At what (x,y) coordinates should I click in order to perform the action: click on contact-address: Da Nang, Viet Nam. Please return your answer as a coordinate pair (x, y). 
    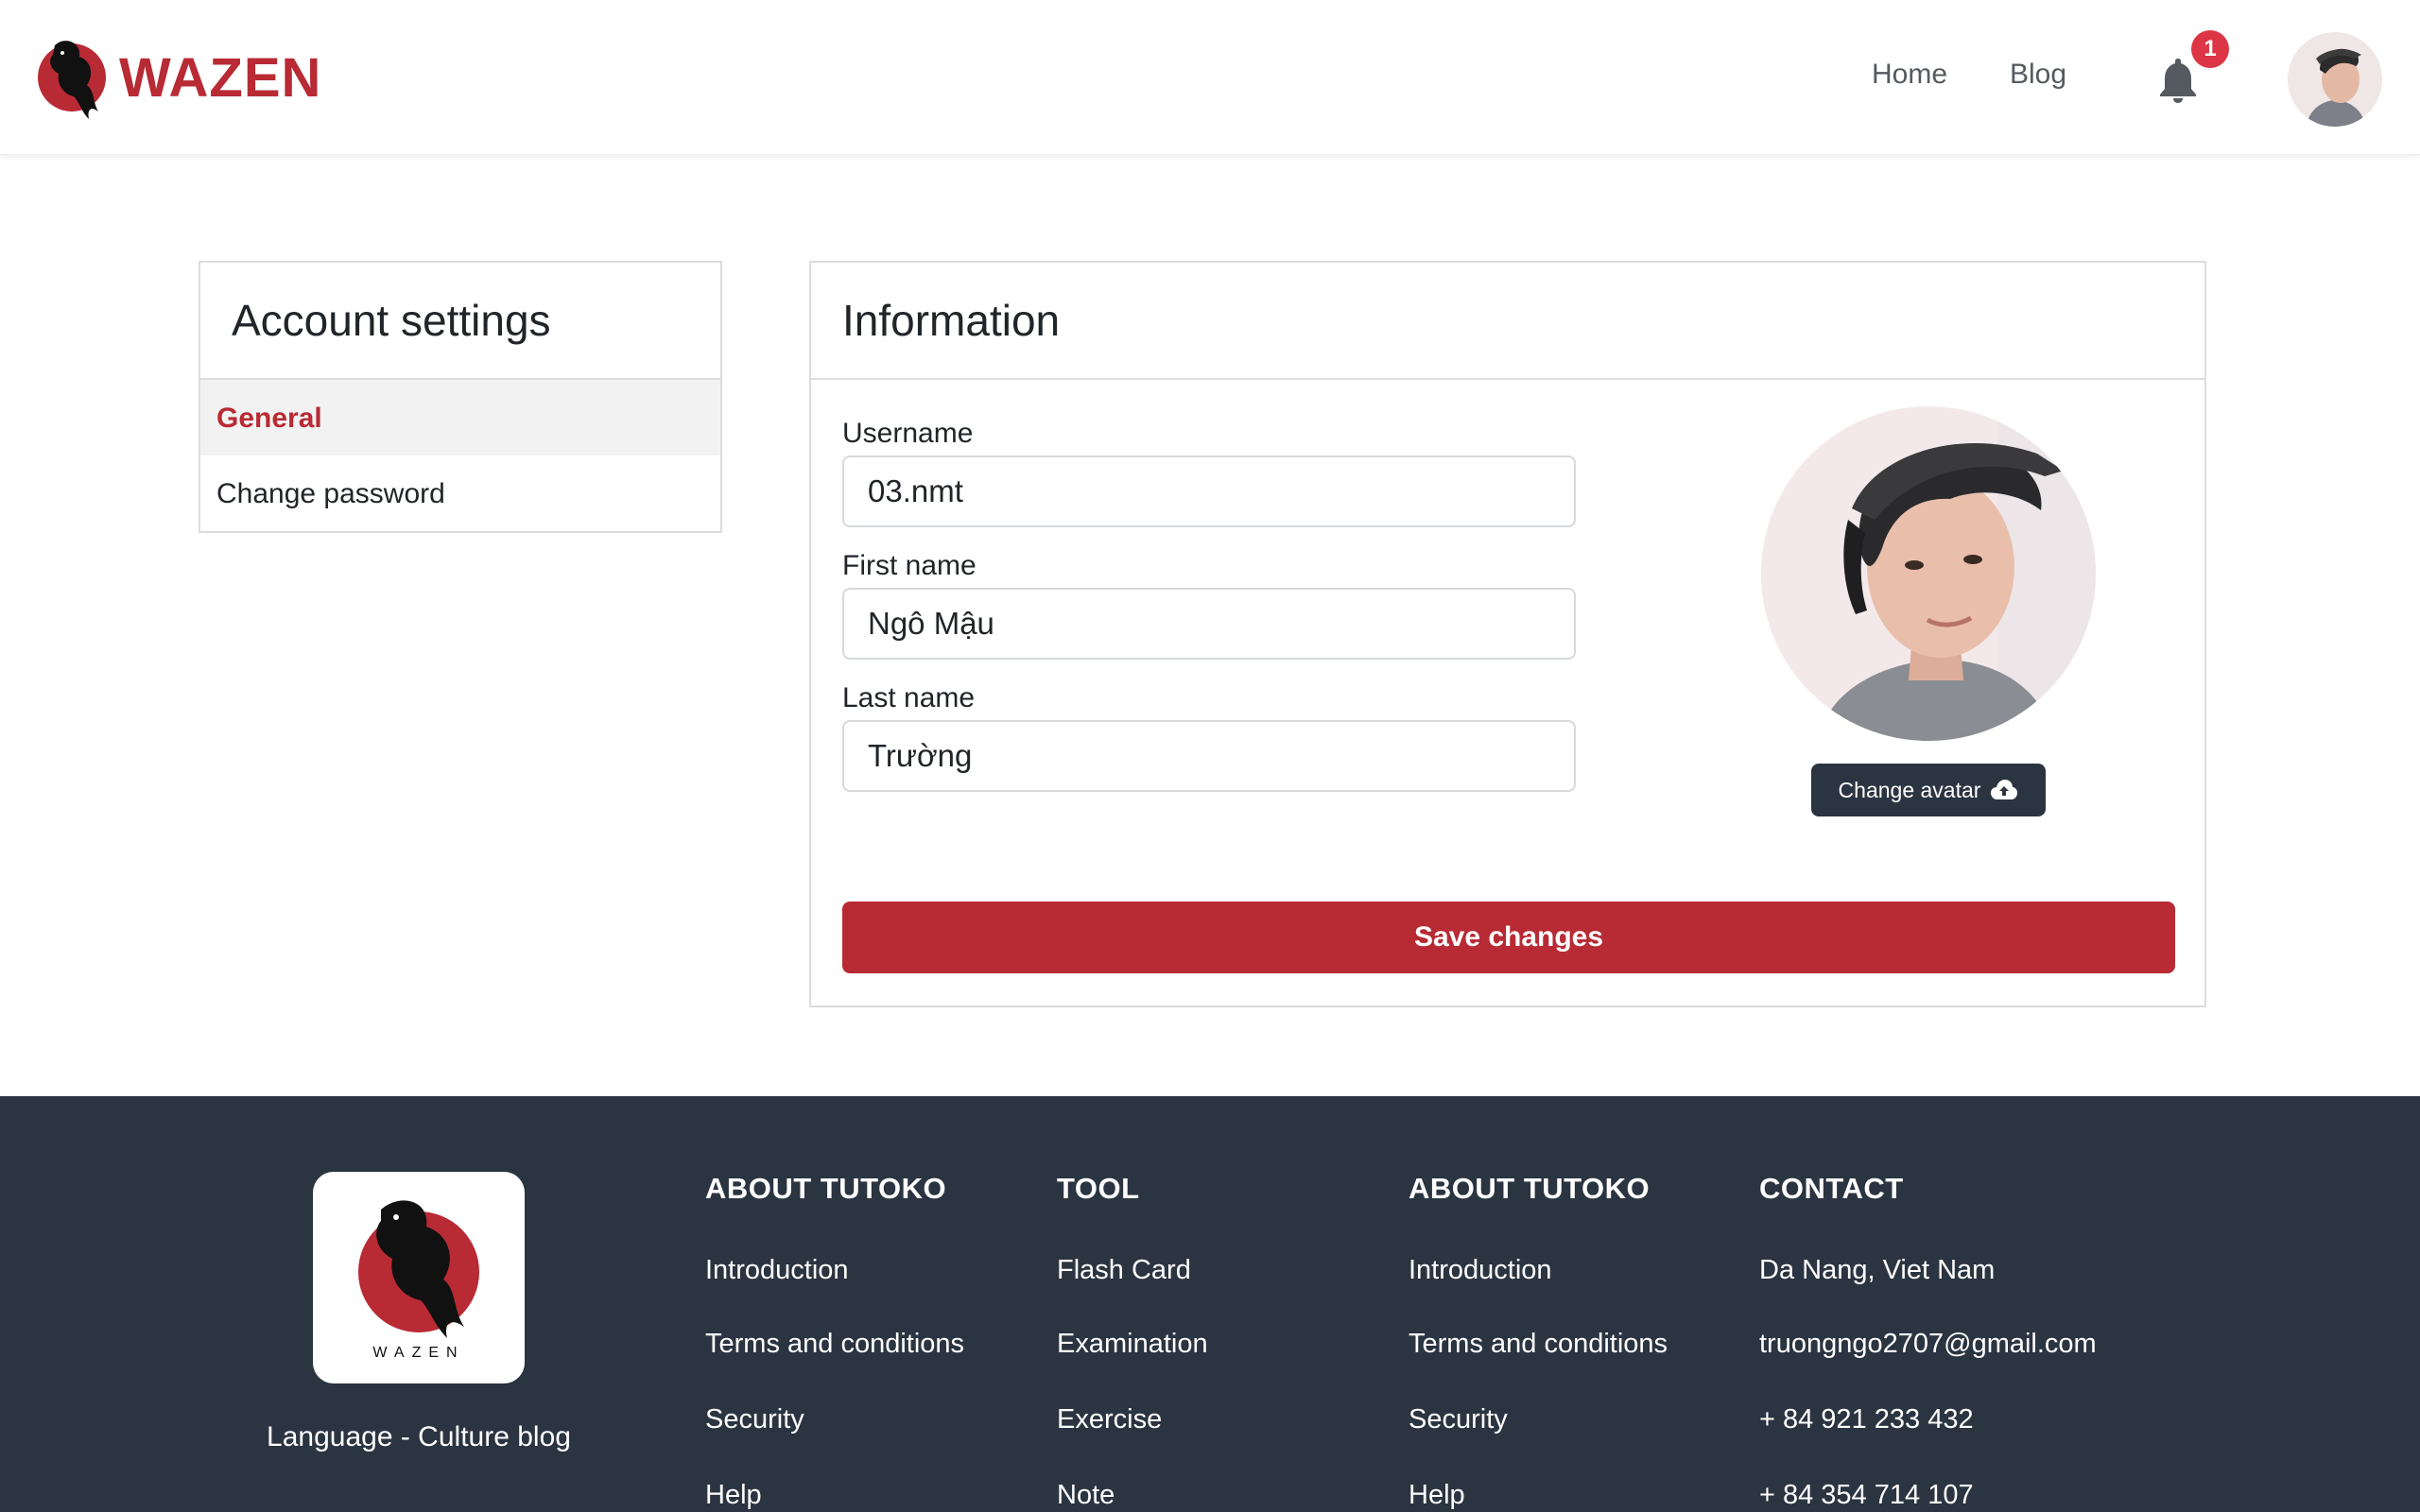
    Looking at the image, I should click on (1878, 1270).